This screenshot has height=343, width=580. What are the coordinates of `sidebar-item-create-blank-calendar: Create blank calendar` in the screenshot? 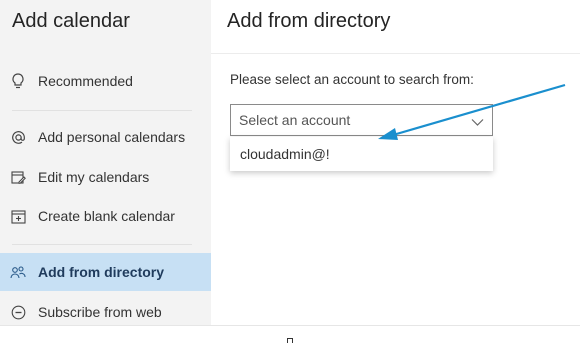 It's located at (105, 216).